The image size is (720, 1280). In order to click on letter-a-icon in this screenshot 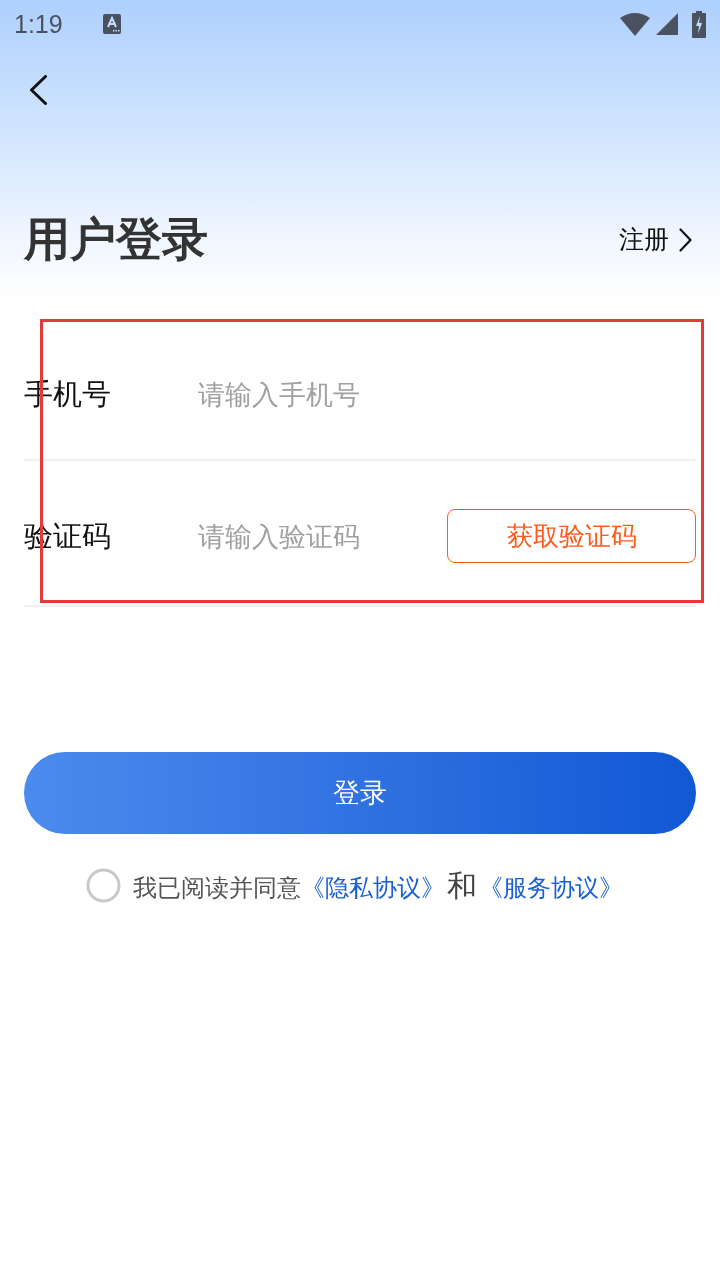, I will do `click(111, 24)`.